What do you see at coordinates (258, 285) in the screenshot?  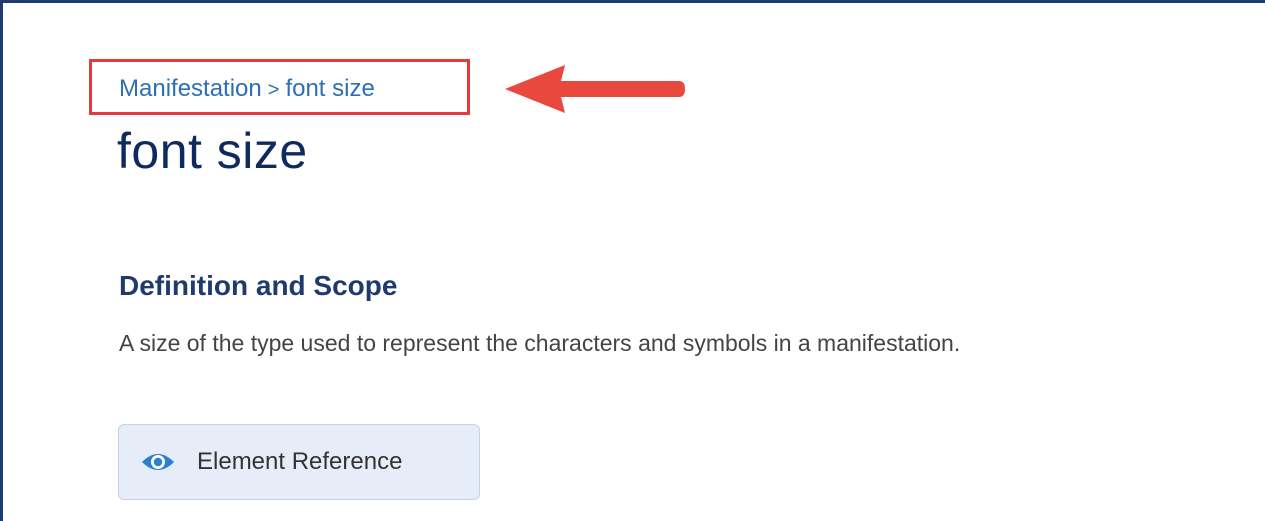 I see `definition-heading: Definition and Scope` at bounding box center [258, 285].